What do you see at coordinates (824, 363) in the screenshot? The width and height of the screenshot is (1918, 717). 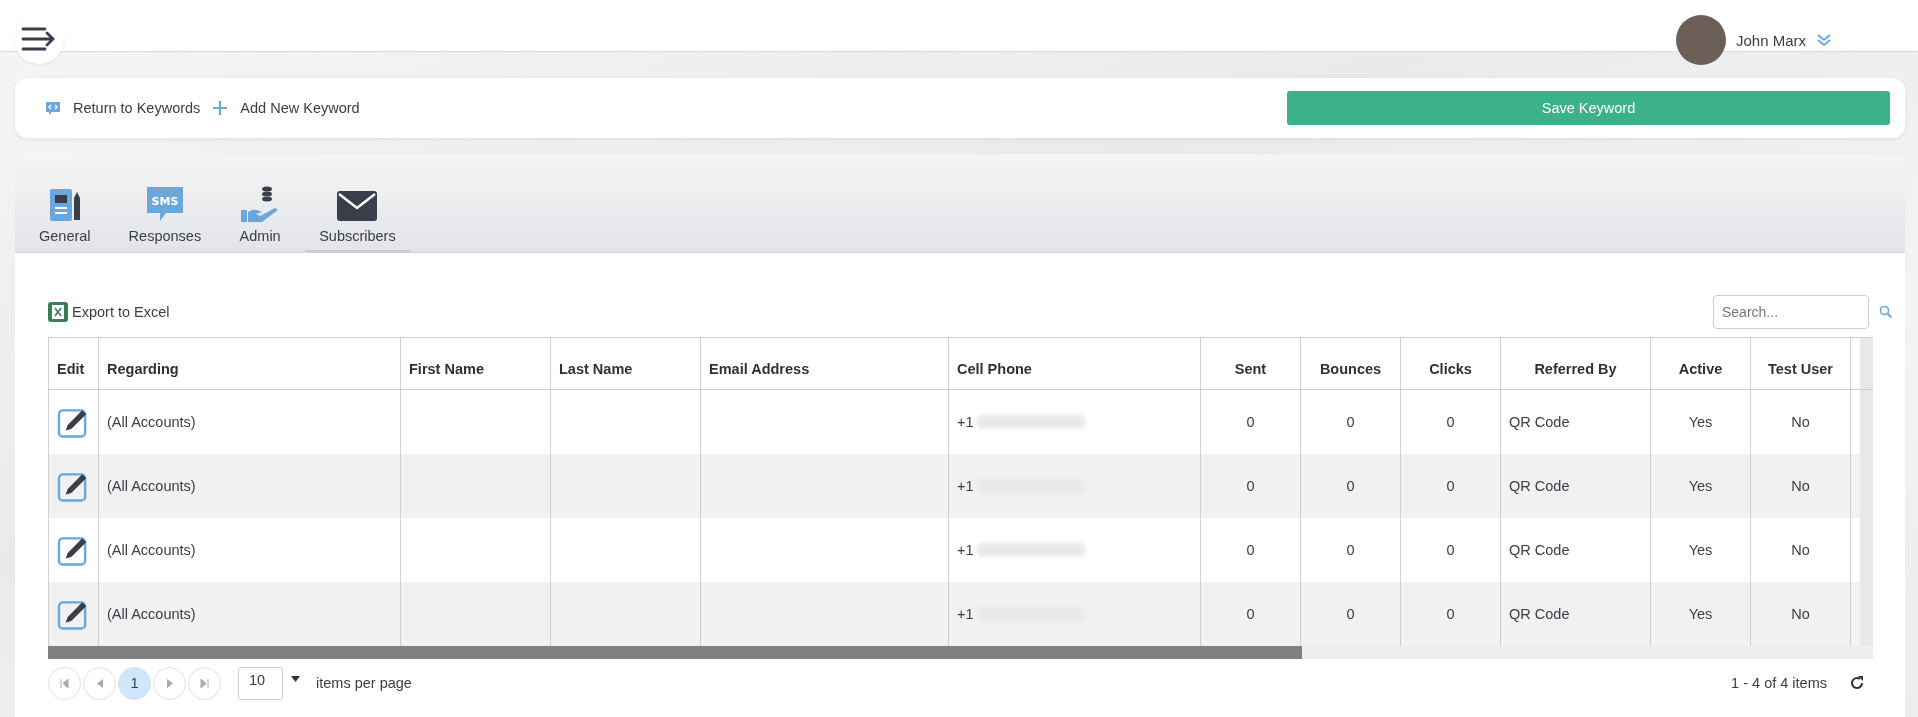 I see `column-header: Email Address` at bounding box center [824, 363].